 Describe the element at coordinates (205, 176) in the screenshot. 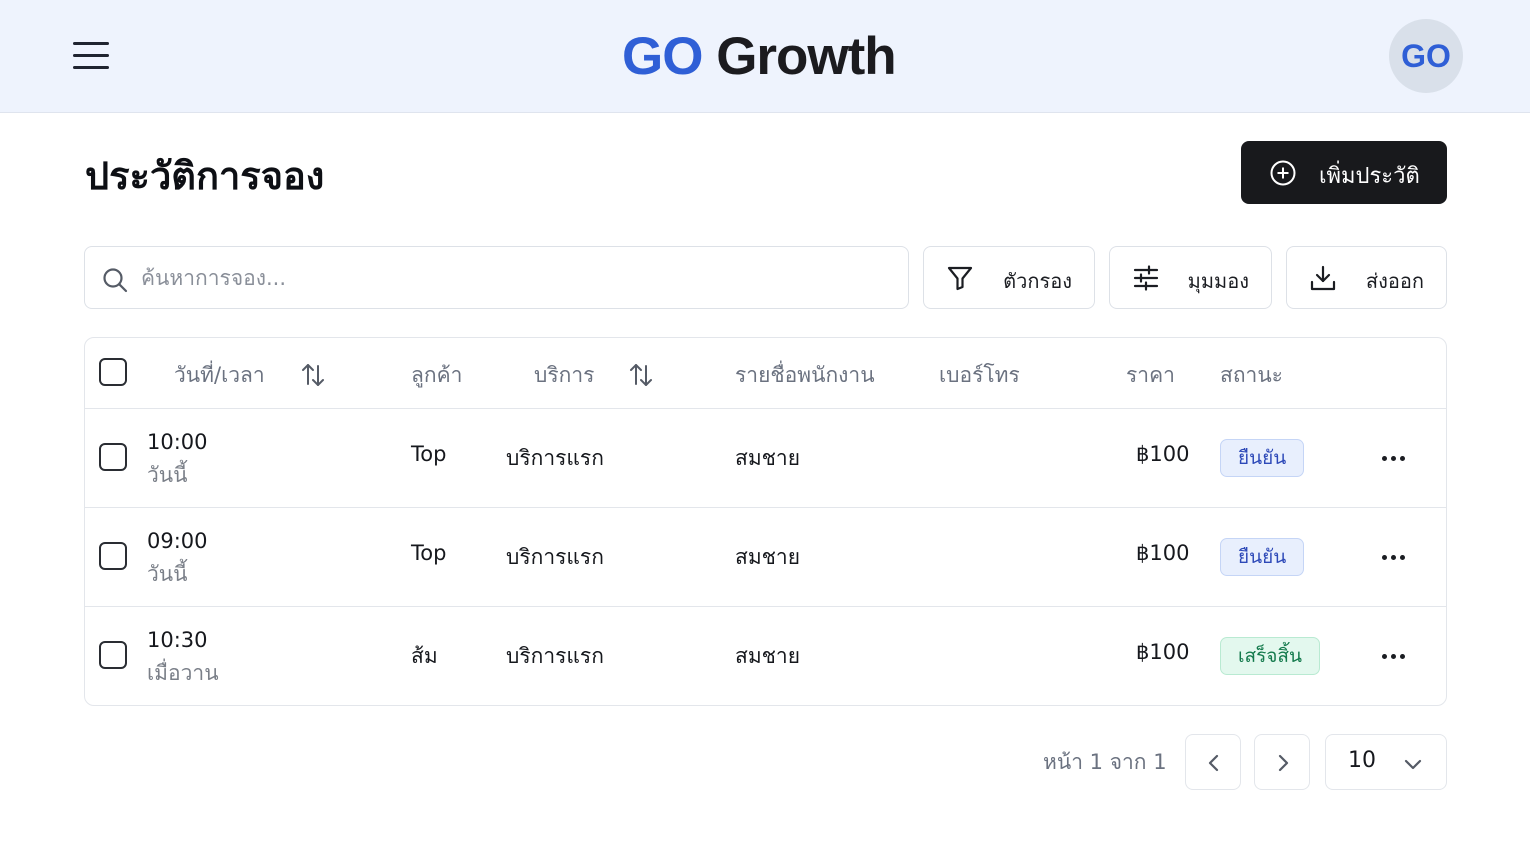

I see `page-title: ประวัติการจอง` at that location.